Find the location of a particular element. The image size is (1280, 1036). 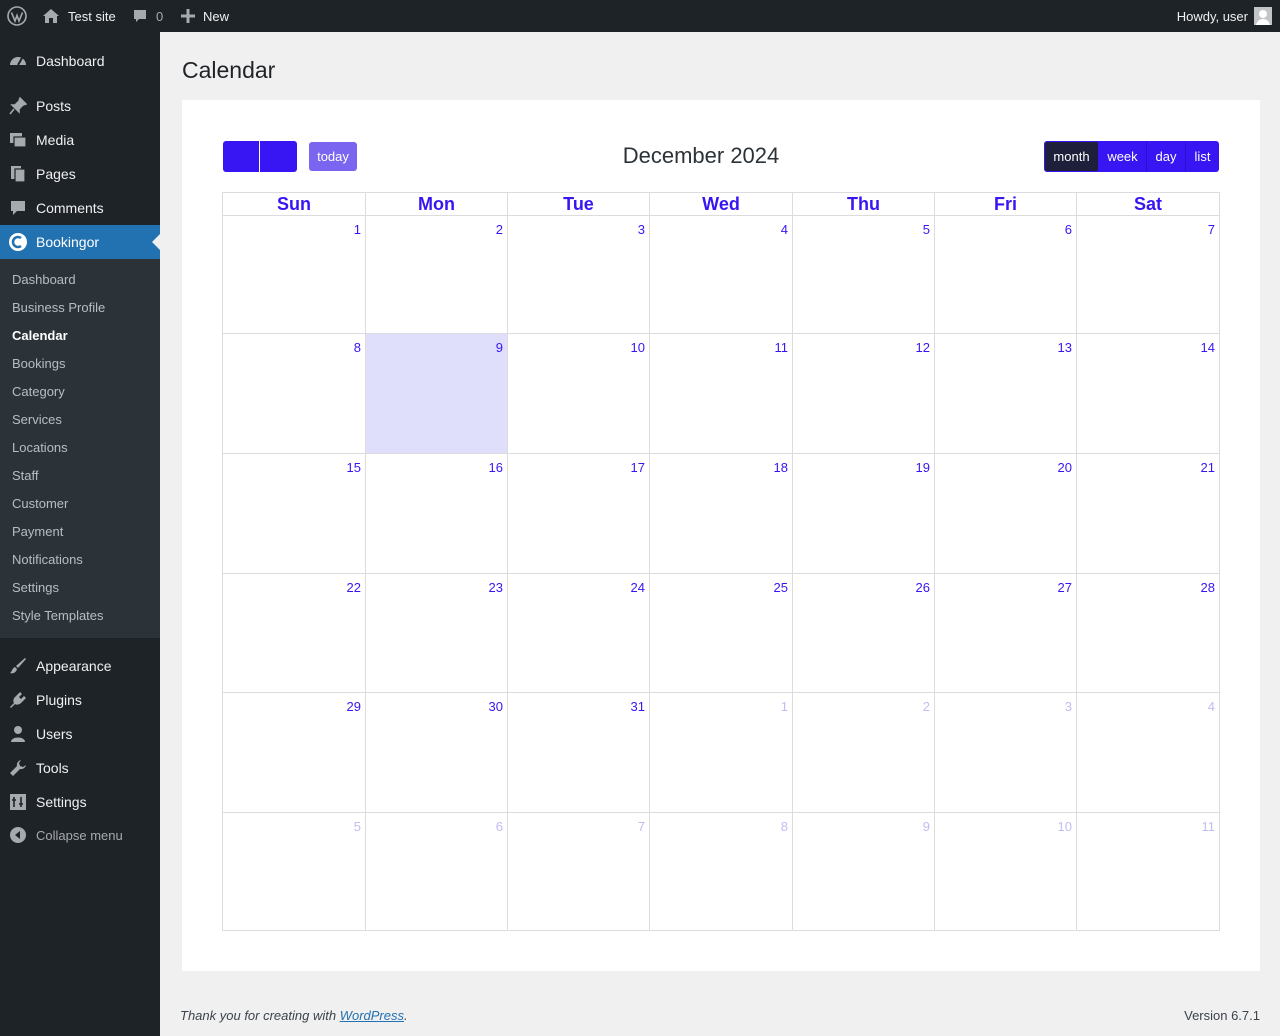

day-number: 23 is located at coordinates (496, 587).